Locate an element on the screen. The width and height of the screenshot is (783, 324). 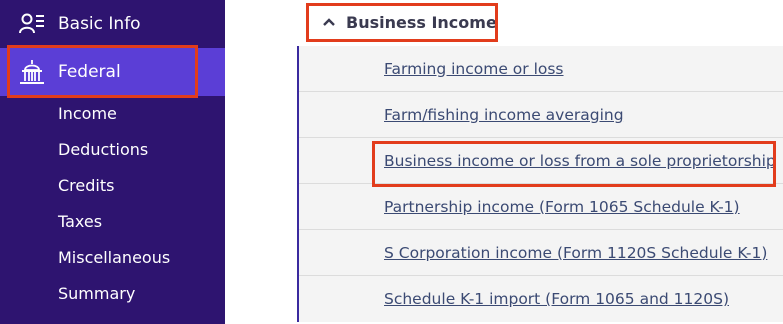
sidebar-item-label: Basic Info is located at coordinates (99, 24).